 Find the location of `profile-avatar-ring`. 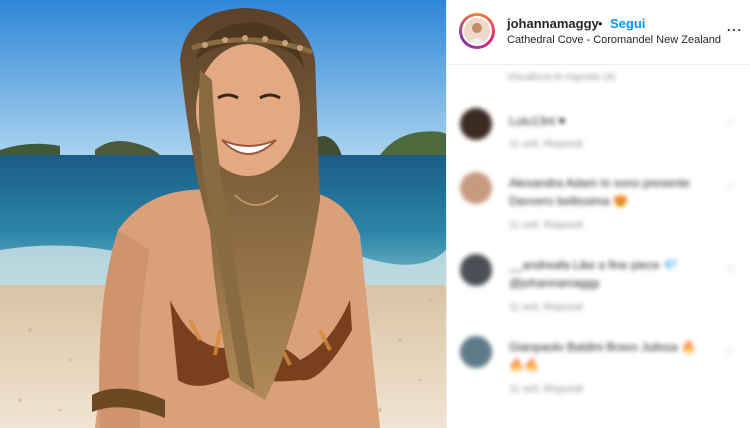

profile-avatar-ring is located at coordinates (477, 31).